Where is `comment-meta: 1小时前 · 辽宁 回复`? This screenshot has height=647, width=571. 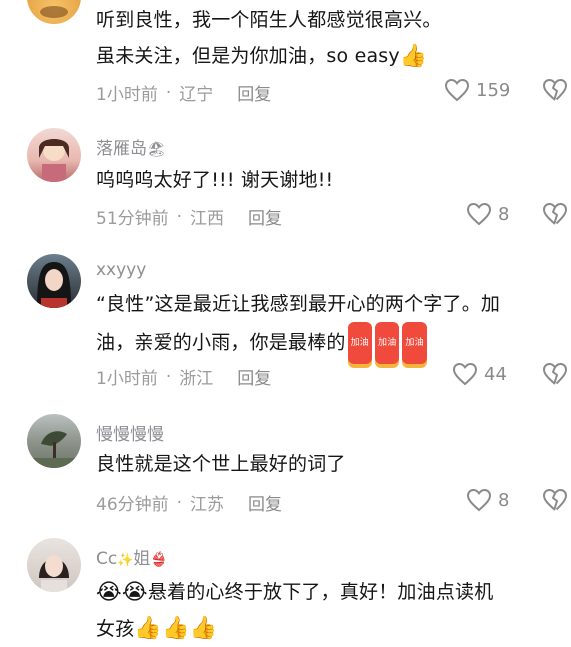
comment-meta: 1小时前 · 辽宁 回复 is located at coordinates (183, 93).